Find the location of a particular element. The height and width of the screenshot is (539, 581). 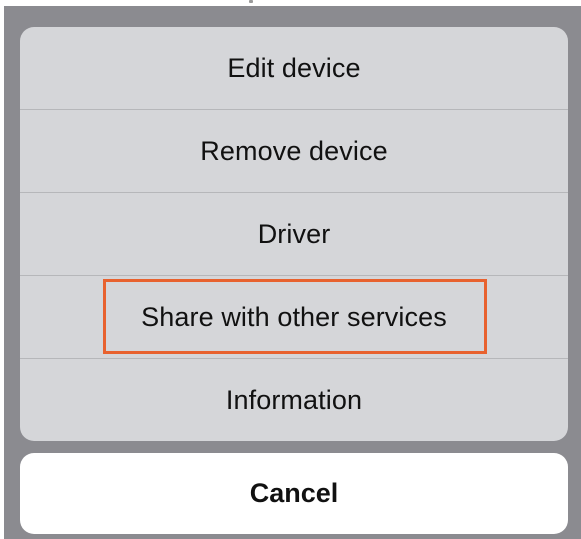

cancel-label: Cancel is located at coordinates (294, 493).